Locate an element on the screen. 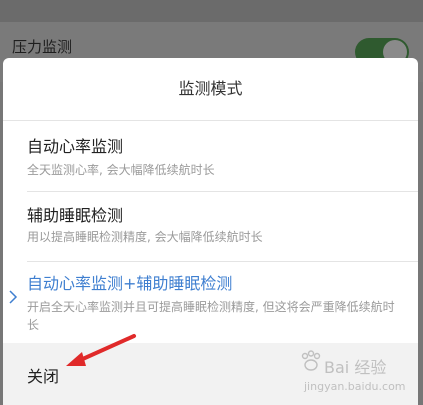 This screenshot has height=405, width=423. close-label: 关闭 is located at coordinates (43, 376).